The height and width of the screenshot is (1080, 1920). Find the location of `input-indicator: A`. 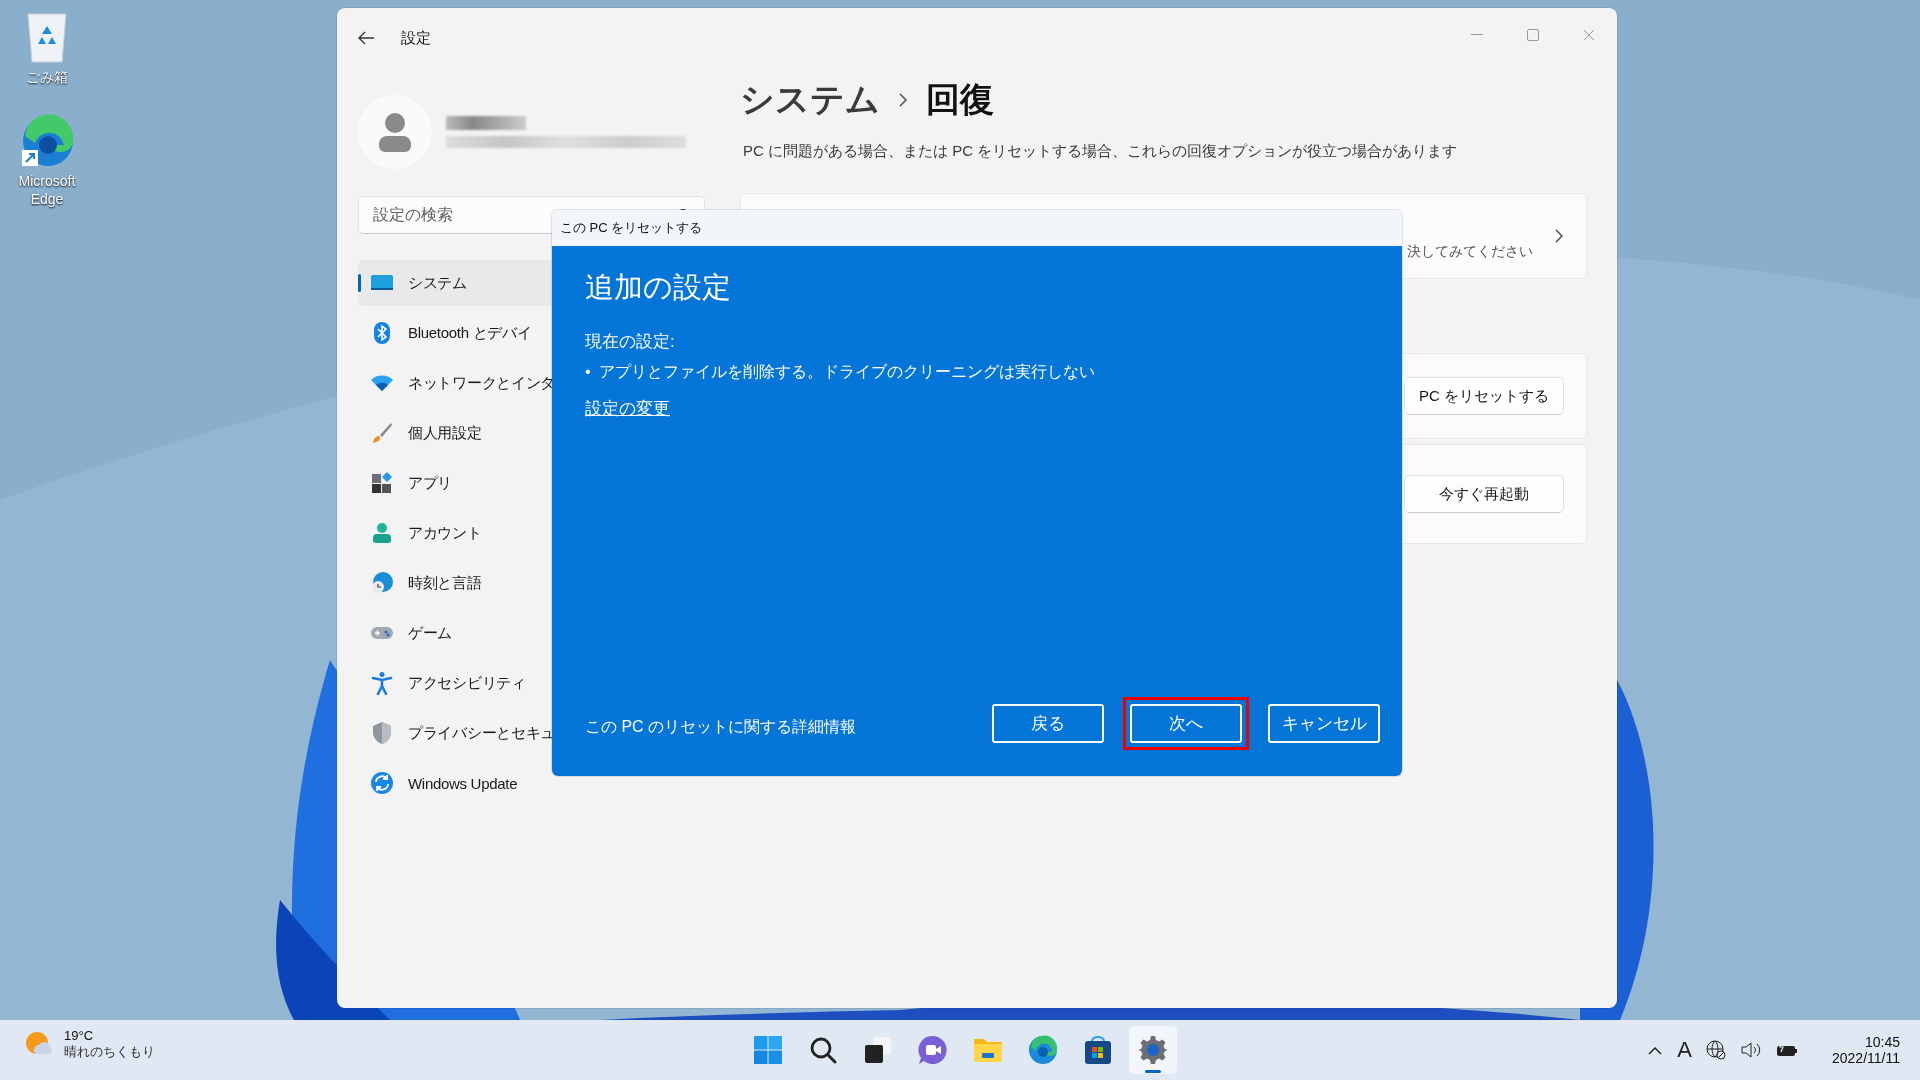

input-indicator: A is located at coordinates (1684, 1050).